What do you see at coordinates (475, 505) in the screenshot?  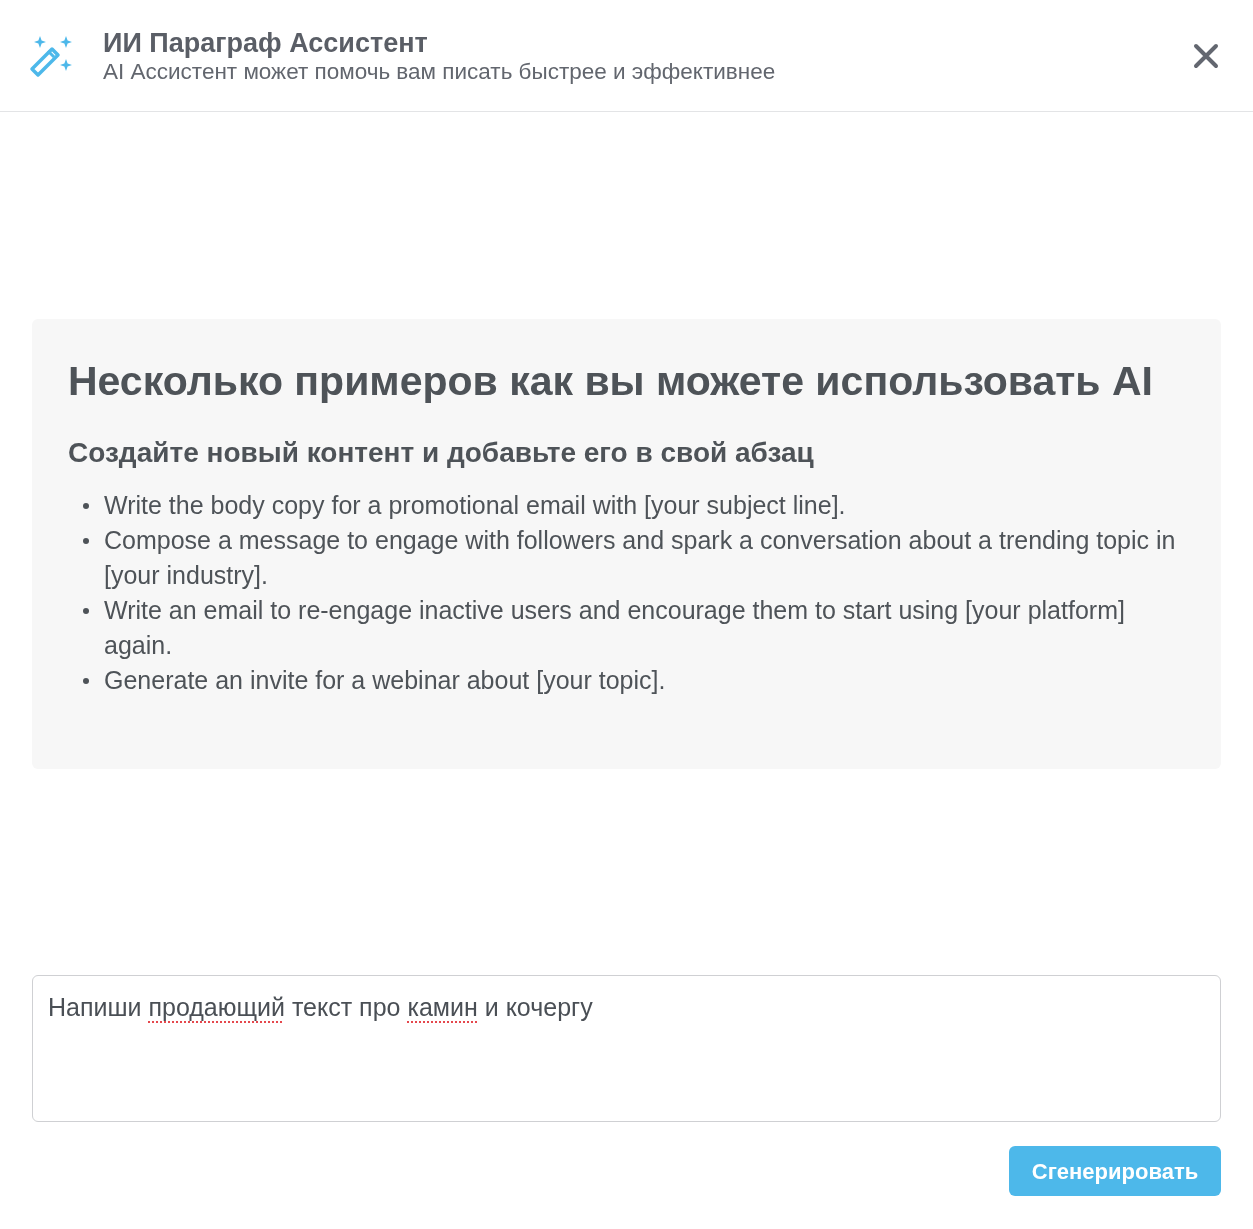 I see `example-prompt: Write the body copy for a promotional email with [your subject line].` at bounding box center [475, 505].